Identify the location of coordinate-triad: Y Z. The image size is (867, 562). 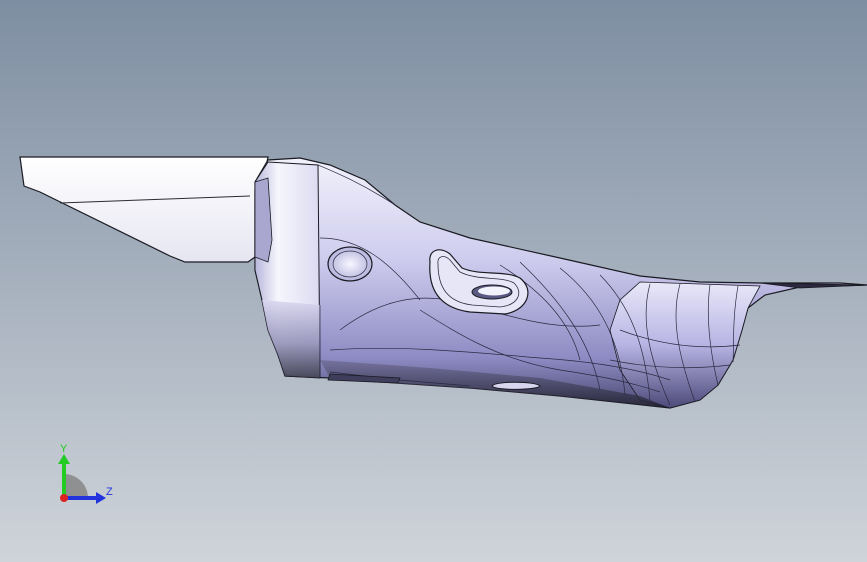
(85, 473).